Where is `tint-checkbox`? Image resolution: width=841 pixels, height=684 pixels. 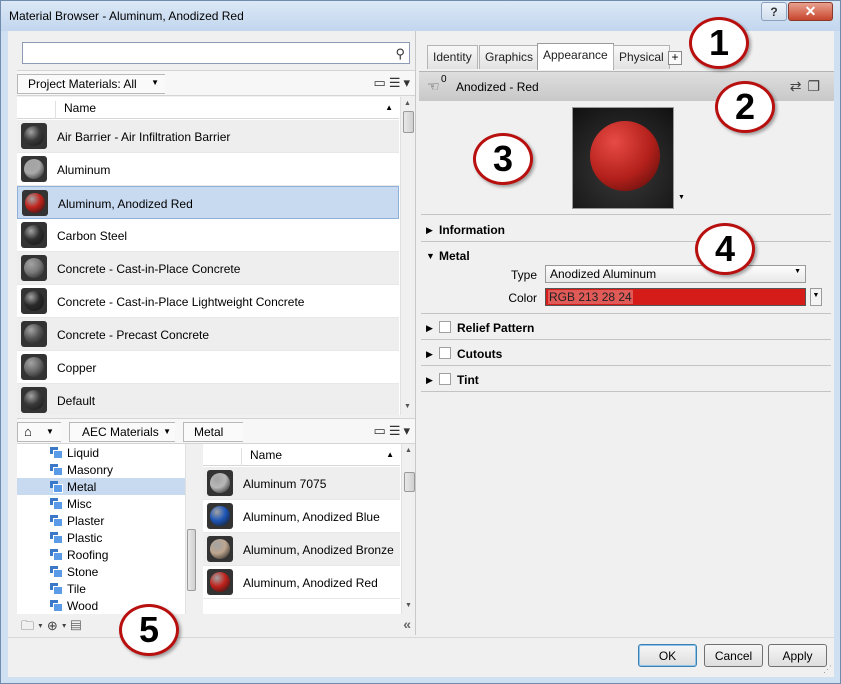 tint-checkbox is located at coordinates (445, 379).